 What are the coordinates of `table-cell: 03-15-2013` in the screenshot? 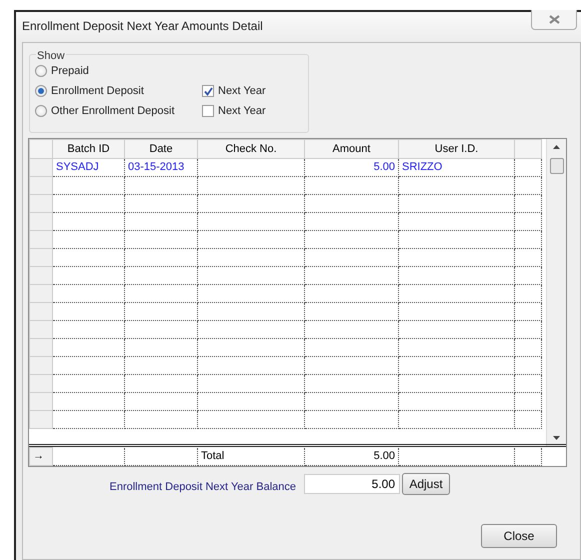 It's located at (161, 167).